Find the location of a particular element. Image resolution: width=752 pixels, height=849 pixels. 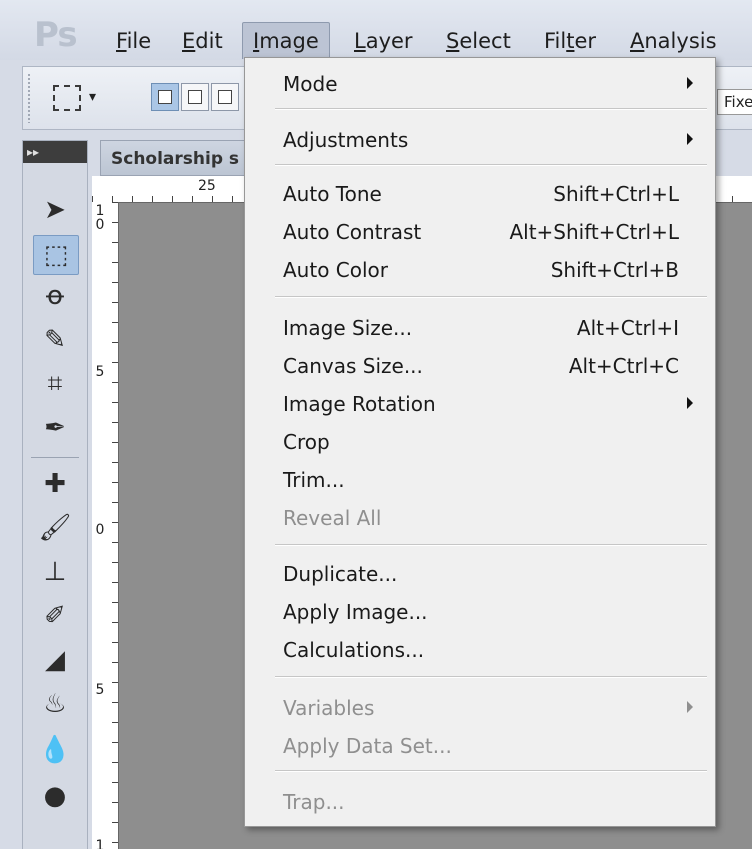

blur-tool-icon: 💧 is located at coordinates (55, 750).